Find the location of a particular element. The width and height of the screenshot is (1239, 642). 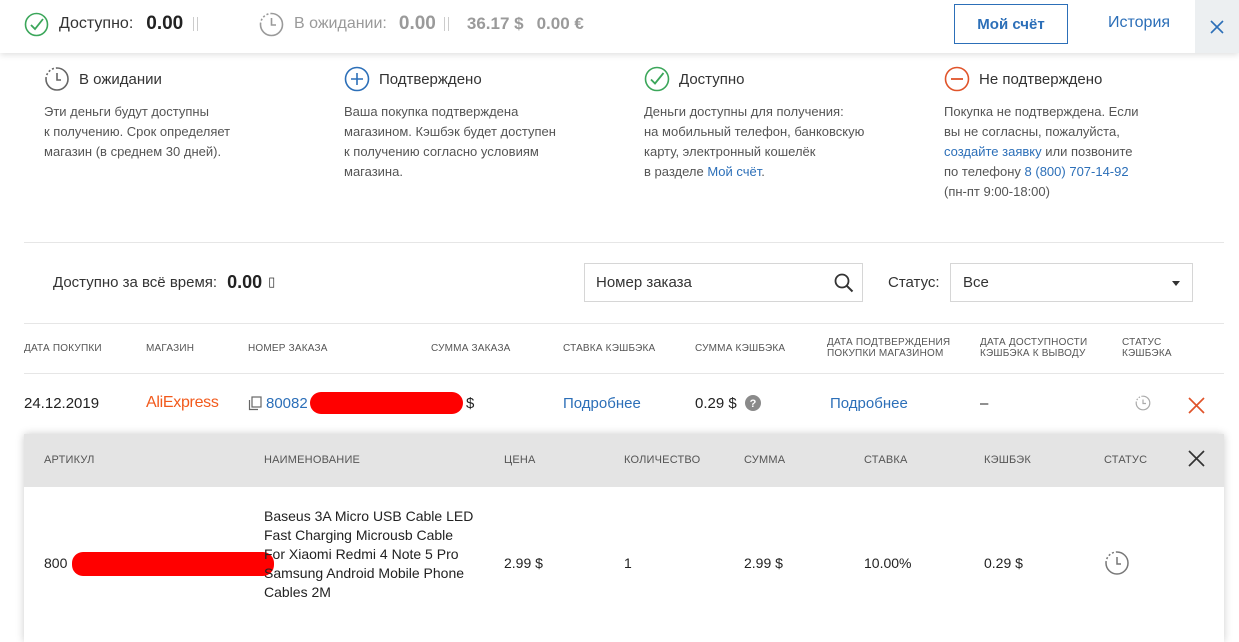

detail-col-sum: СУММА is located at coordinates (765, 460).